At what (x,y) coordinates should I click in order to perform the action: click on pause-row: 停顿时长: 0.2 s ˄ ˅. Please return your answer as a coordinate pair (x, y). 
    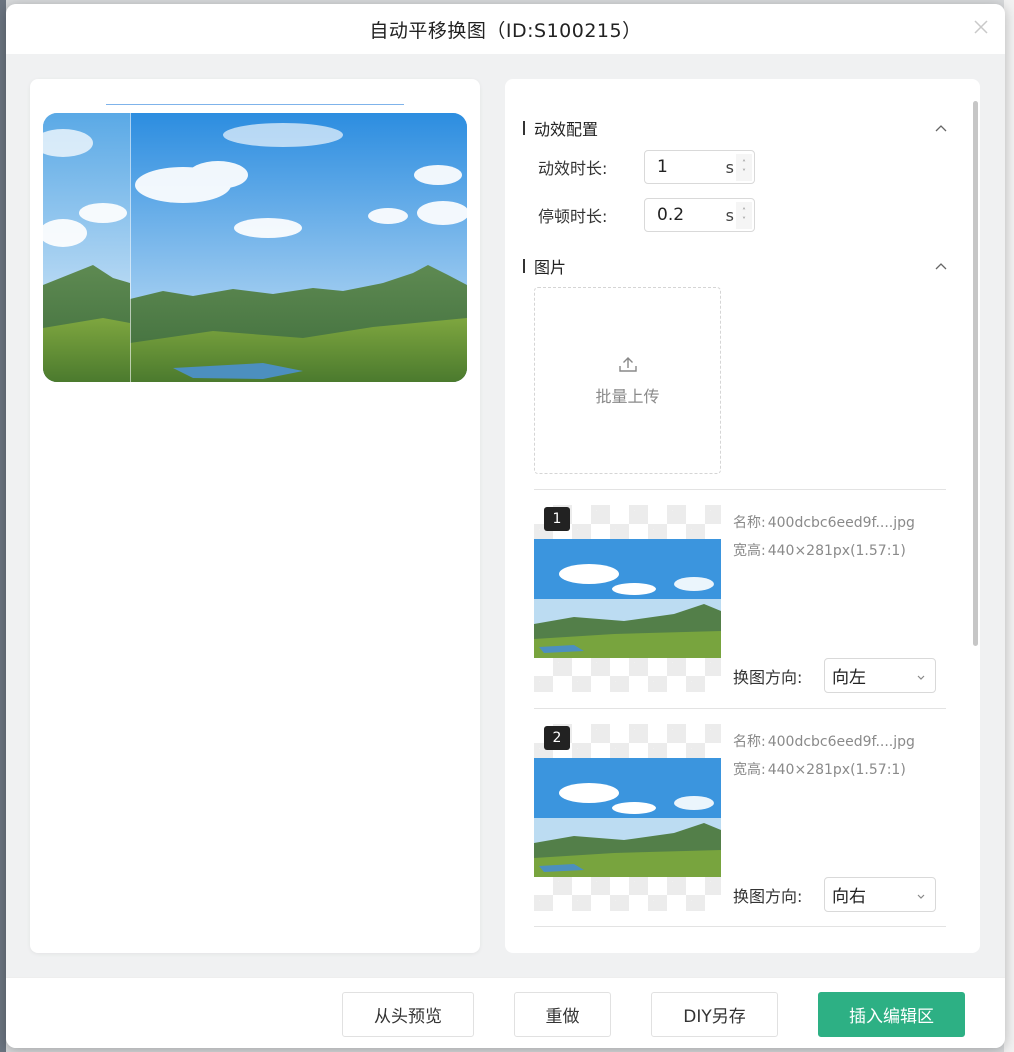
    Looking at the image, I should click on (646, 215).